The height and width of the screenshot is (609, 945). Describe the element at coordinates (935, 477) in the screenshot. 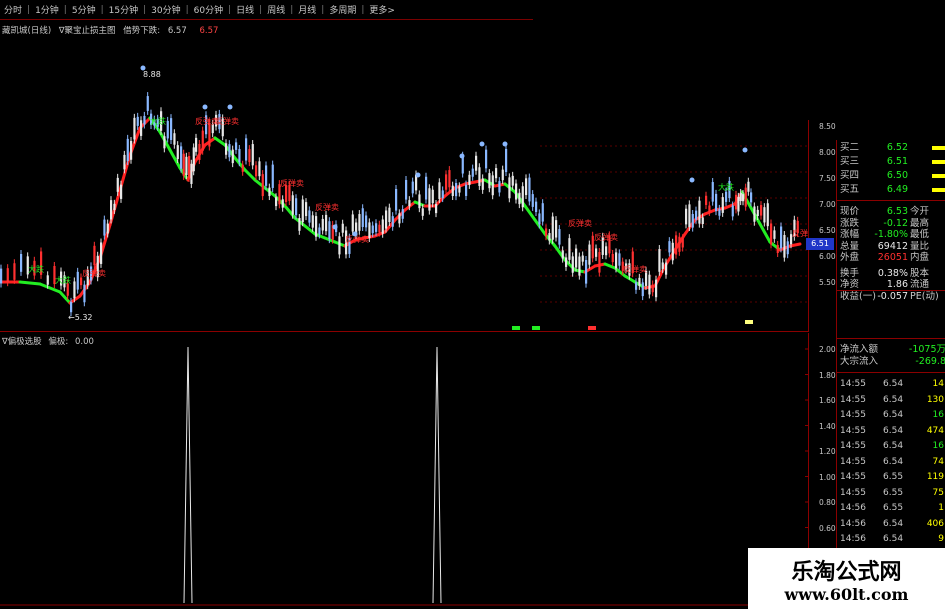

I see `tick-volume: 119` at that location.